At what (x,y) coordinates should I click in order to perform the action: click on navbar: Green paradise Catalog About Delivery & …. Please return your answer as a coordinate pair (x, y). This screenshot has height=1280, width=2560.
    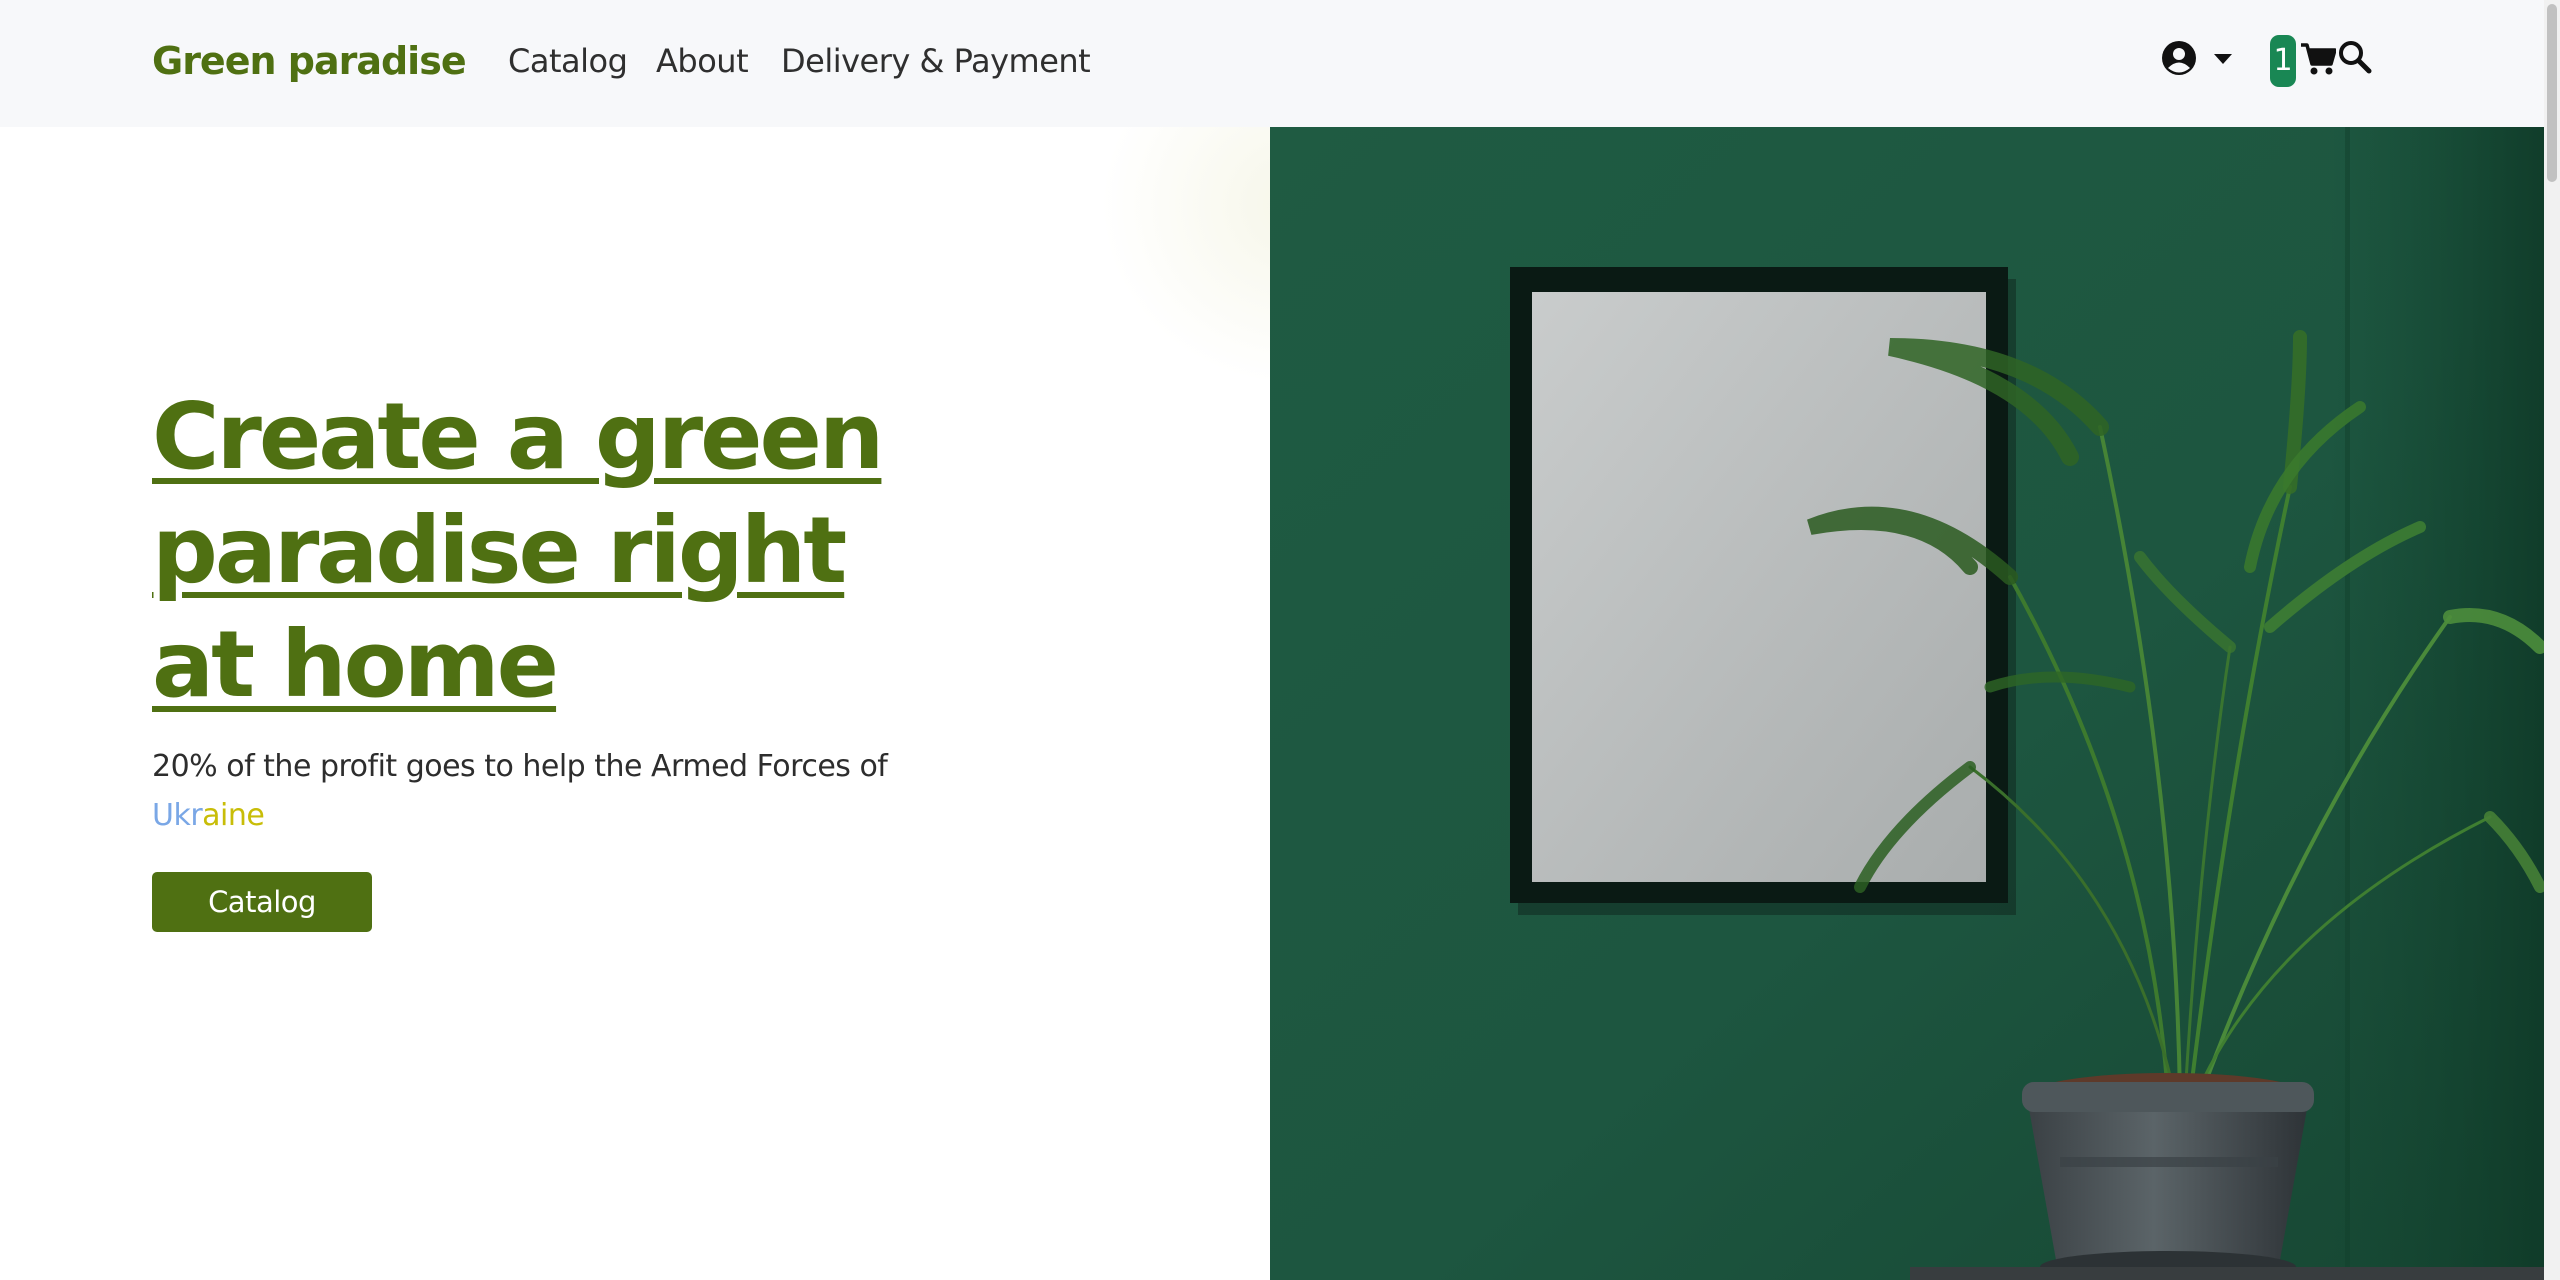
    Looking at the image, I should click on (1272, 63).